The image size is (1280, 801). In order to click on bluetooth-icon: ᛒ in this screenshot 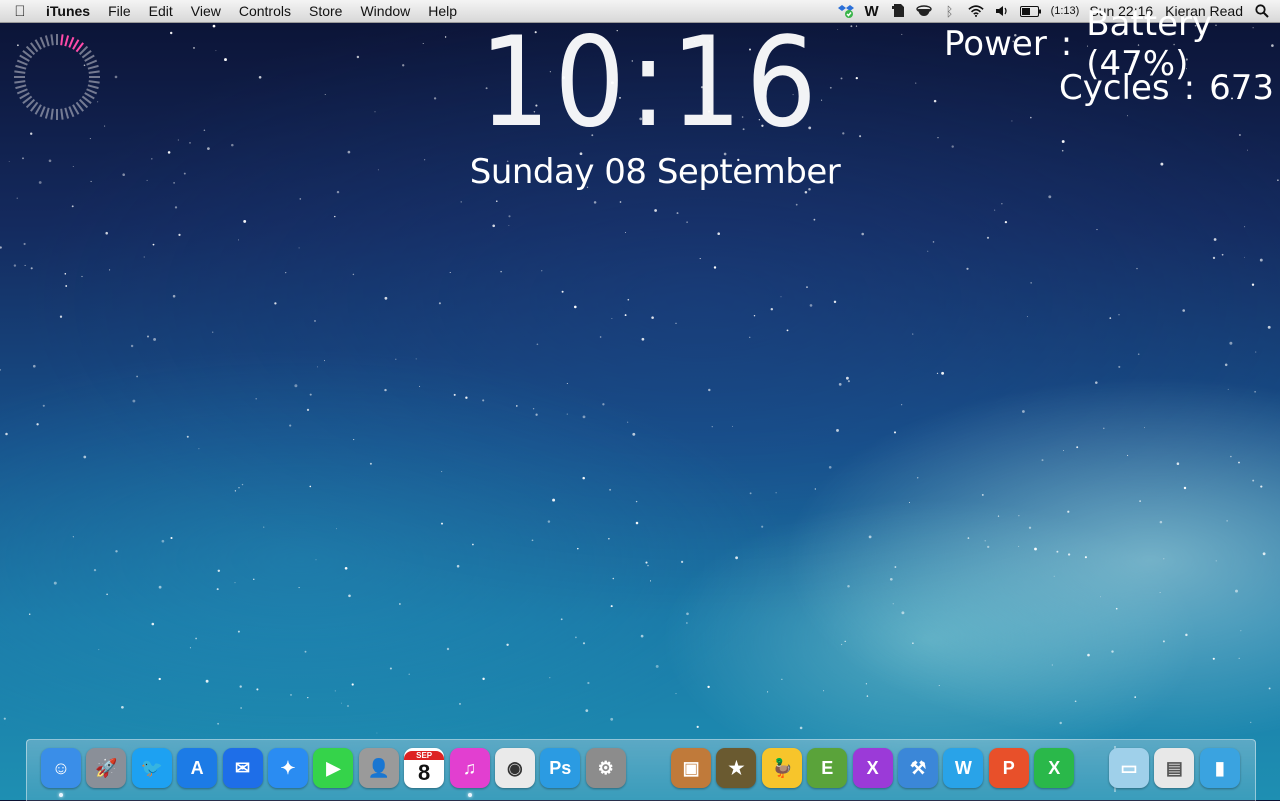, I will do `click(950, 11)`.